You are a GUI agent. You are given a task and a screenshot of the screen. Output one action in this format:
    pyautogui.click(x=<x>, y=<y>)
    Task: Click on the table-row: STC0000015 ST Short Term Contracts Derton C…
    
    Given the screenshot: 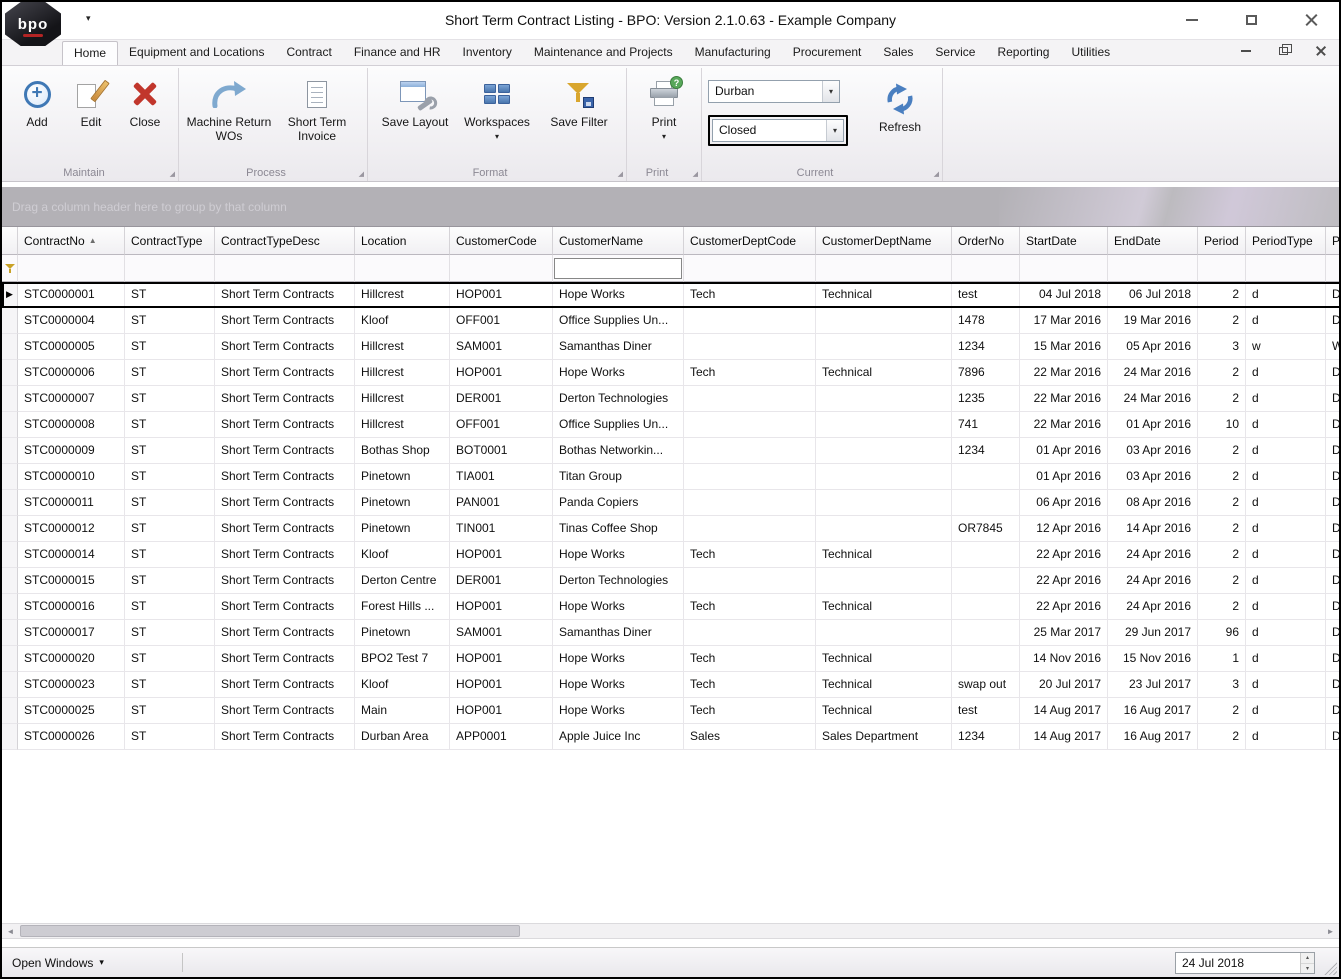 What is the action you would take?
    pyautogui.click(x=670, y=581)
    